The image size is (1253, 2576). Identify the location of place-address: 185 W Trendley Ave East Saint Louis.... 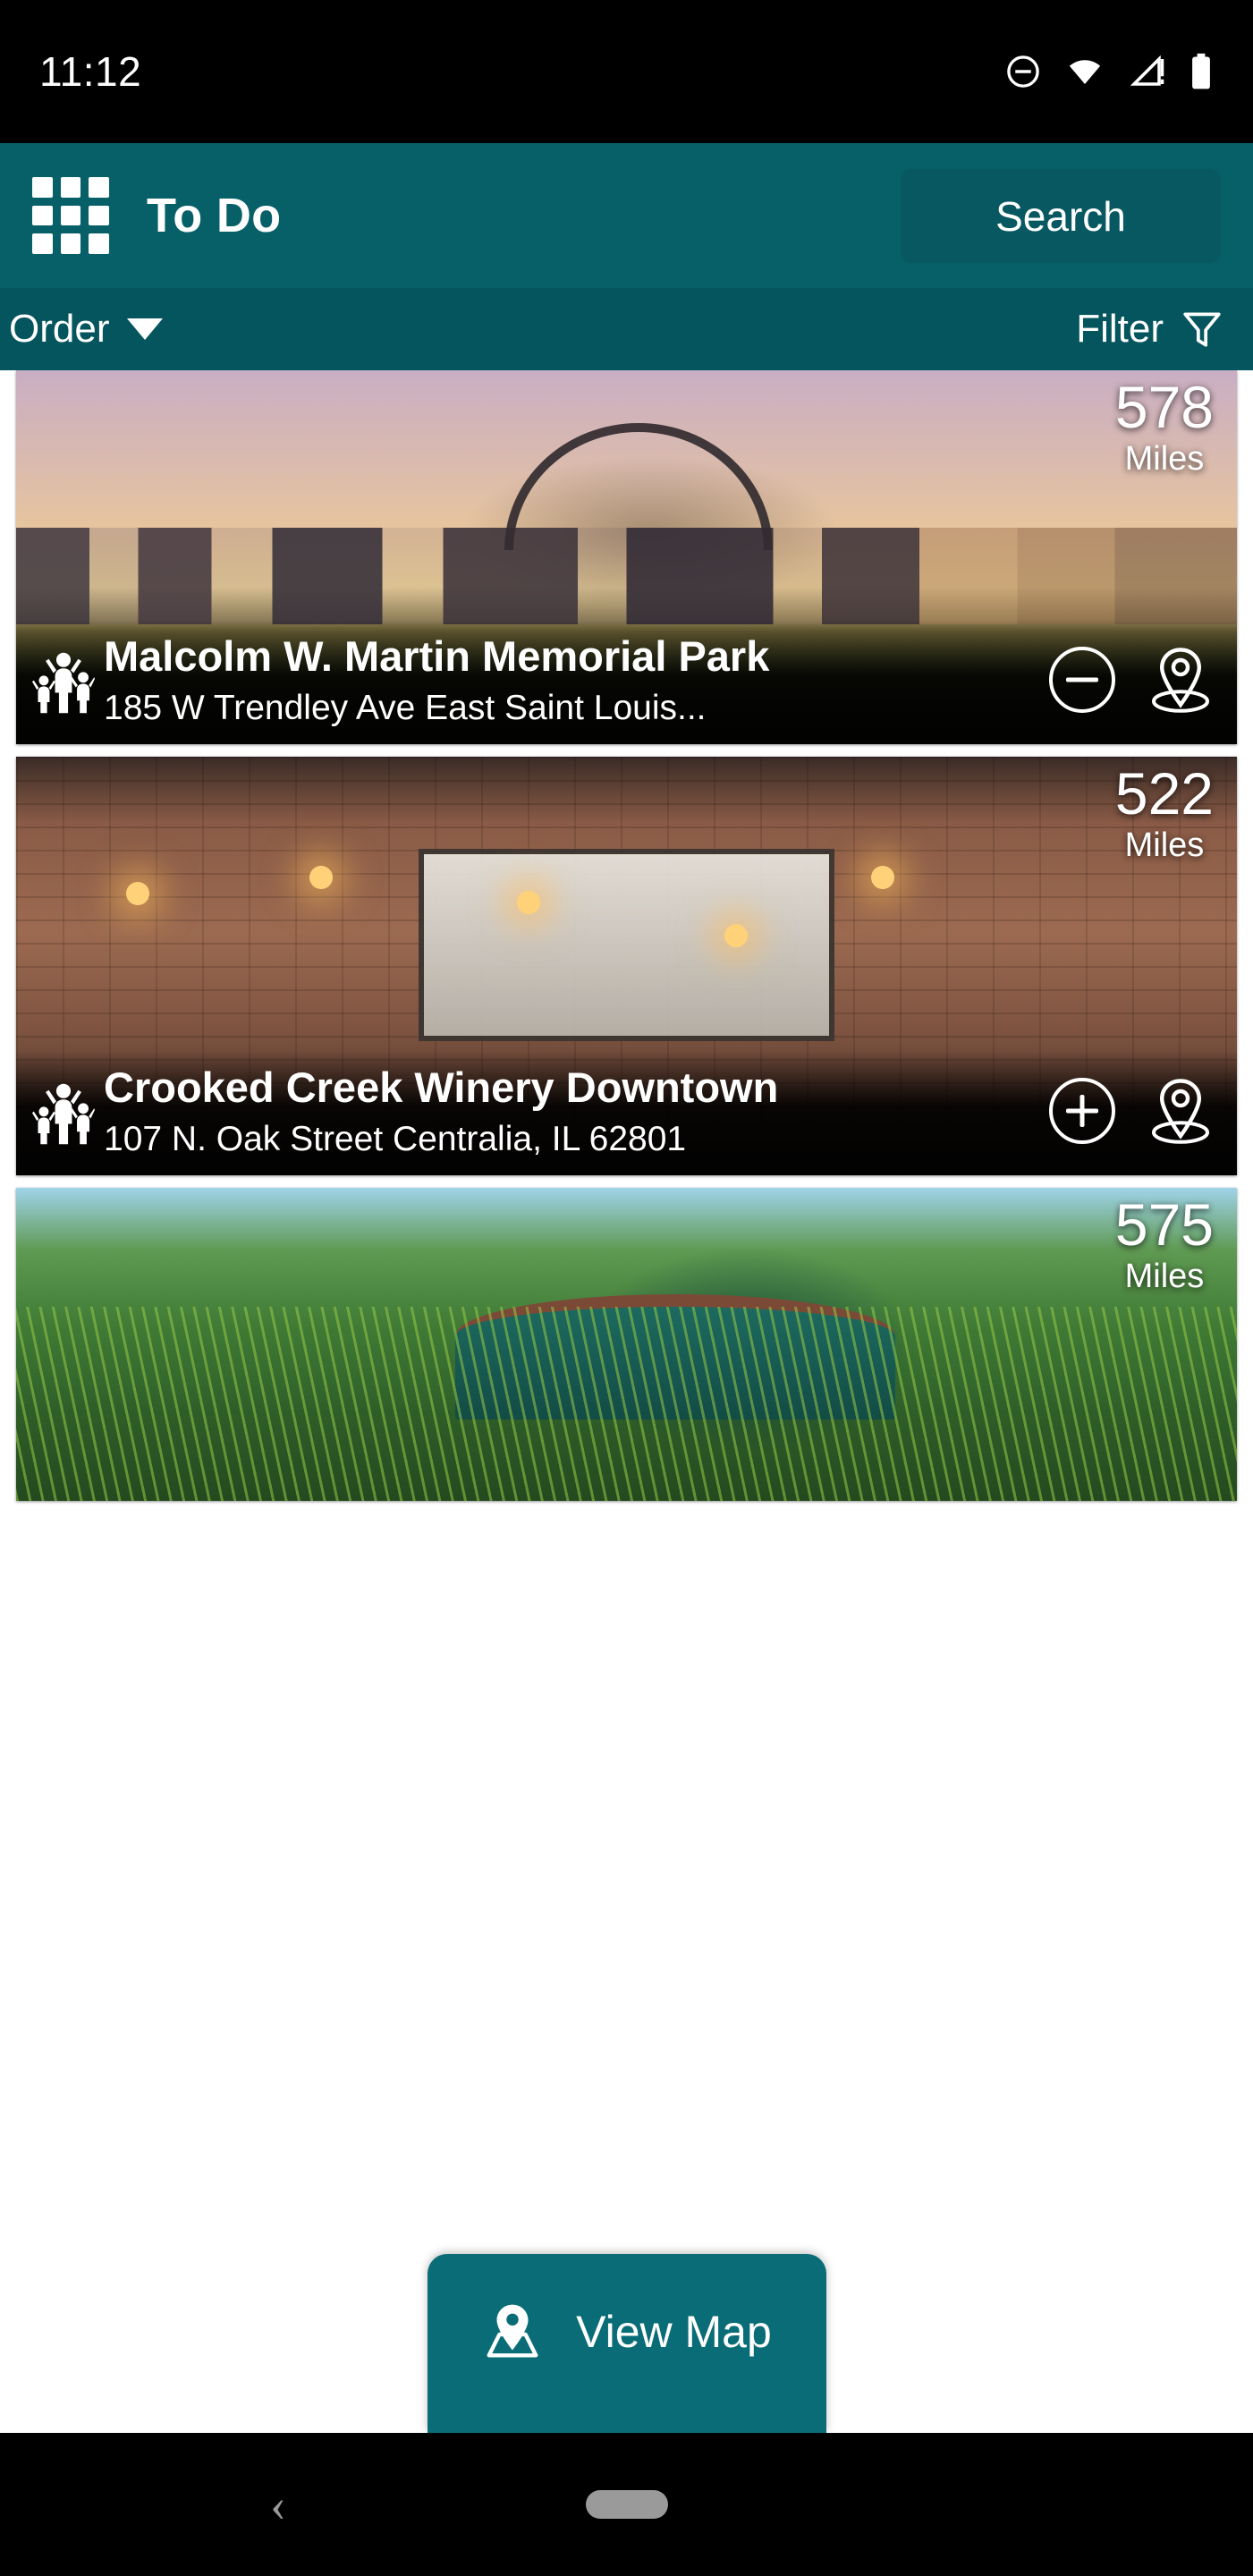
(405, 708).